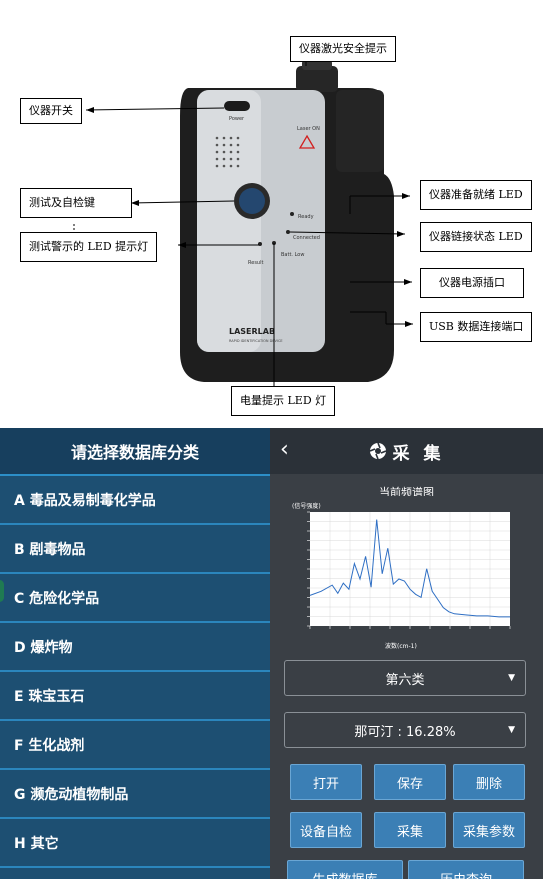 The height and width of the screenshot is (879, 543). I want to click on callout-ready-led: 仪器准备就绪 LED, so click(476, 195).